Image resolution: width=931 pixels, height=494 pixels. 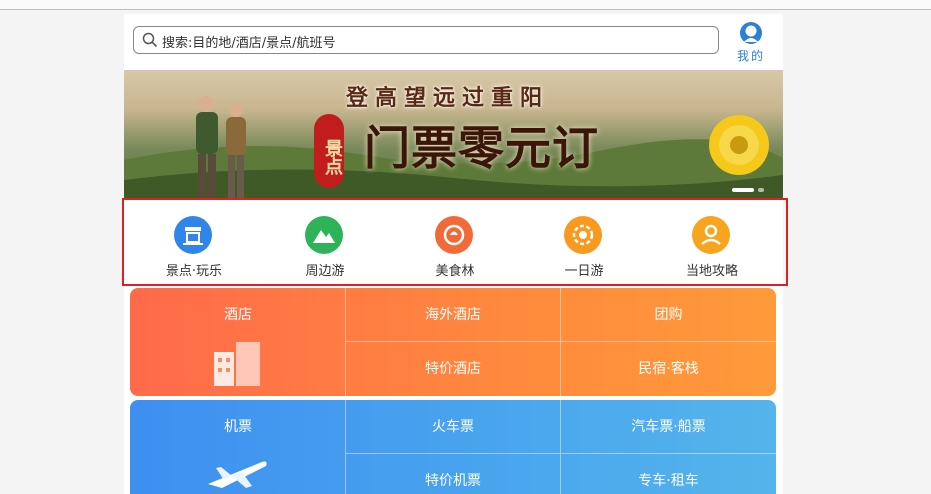 What do you see at coordinates (238, 315) in the screenshot?
I see `hotel-label: 酒店` at bounding box center [238, 315].